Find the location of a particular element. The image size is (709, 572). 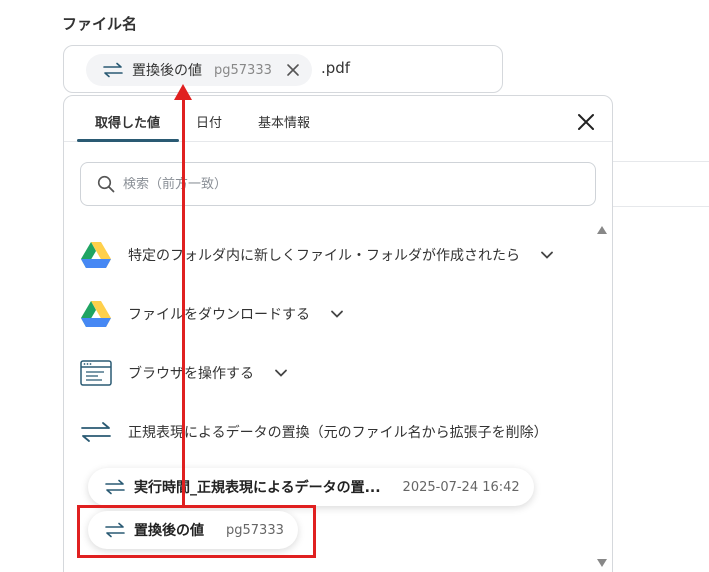

search-icon is located at coordinates (106, 184).